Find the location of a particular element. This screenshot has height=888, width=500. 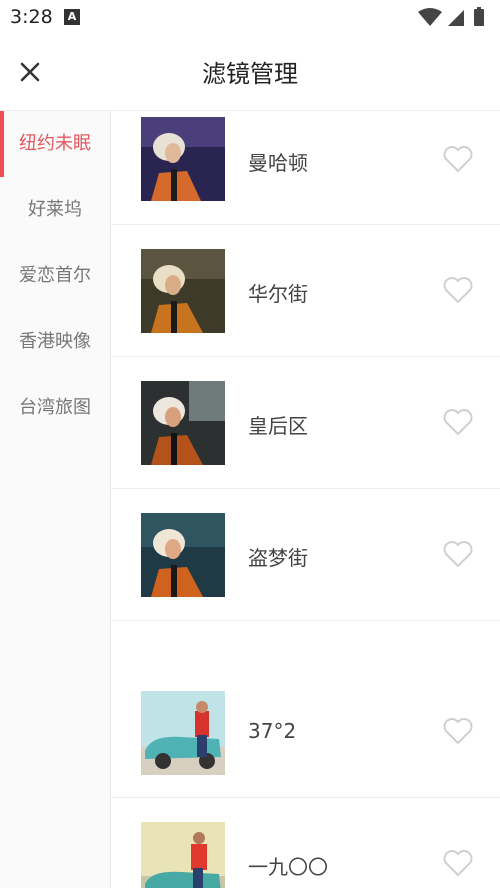

sidebar-item-newyork: 纽约未眠 is located at coordinates (55, 144).